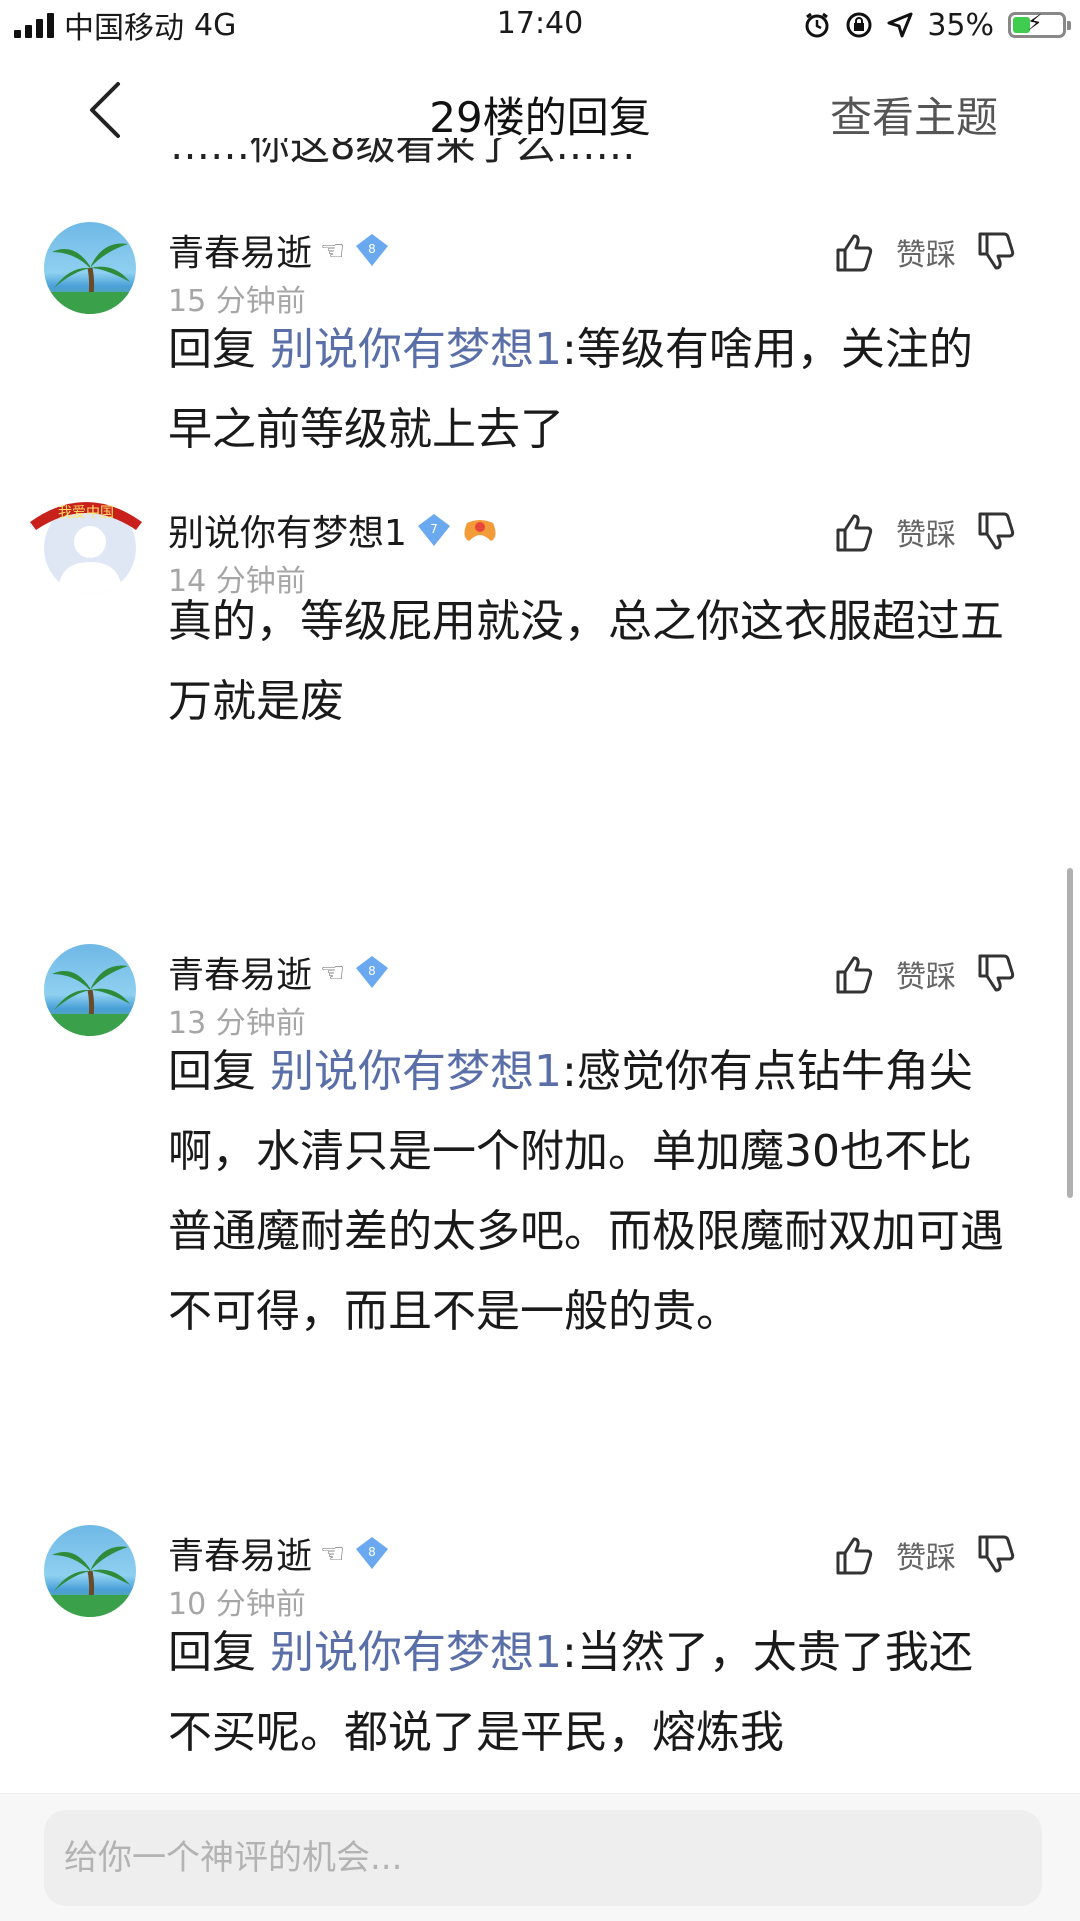 The width and height of the screenshot is (1080, 1921). I want to click on alarm-icon, so click(817, 25).